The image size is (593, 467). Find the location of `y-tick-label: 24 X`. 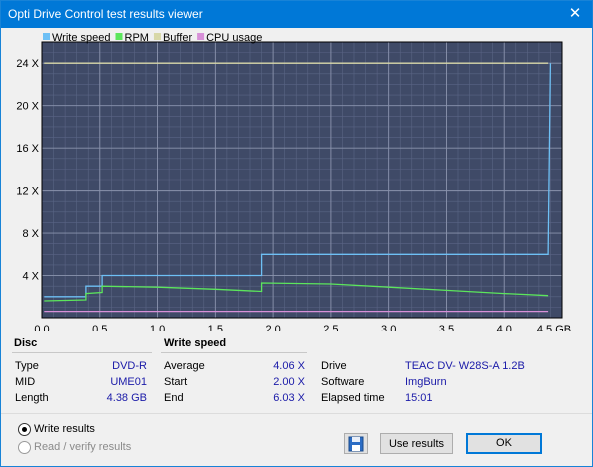

y-tick-label: 24 X is located at coordinates (27, 64).